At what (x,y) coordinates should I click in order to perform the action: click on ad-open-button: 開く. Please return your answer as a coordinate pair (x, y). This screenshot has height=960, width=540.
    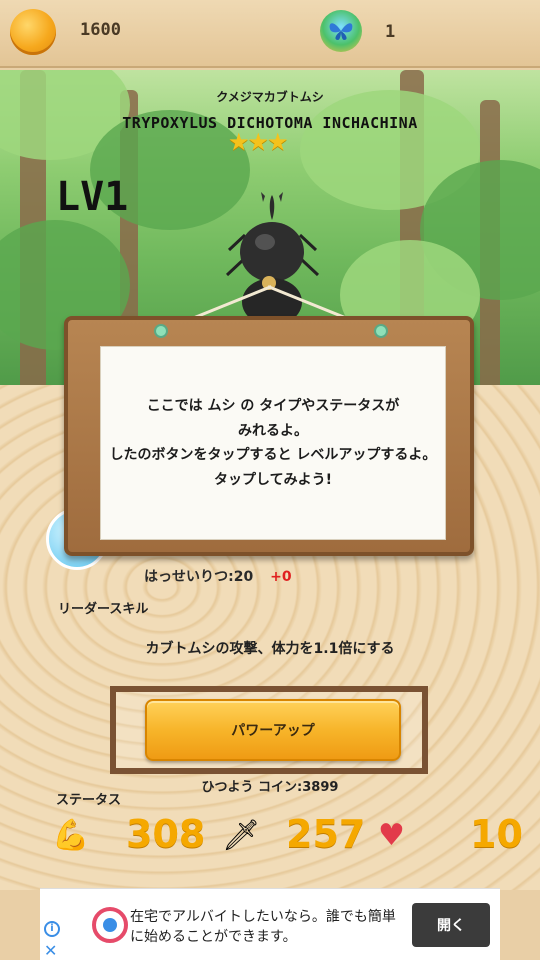
    Looking at the image, I should click on (451, 925).